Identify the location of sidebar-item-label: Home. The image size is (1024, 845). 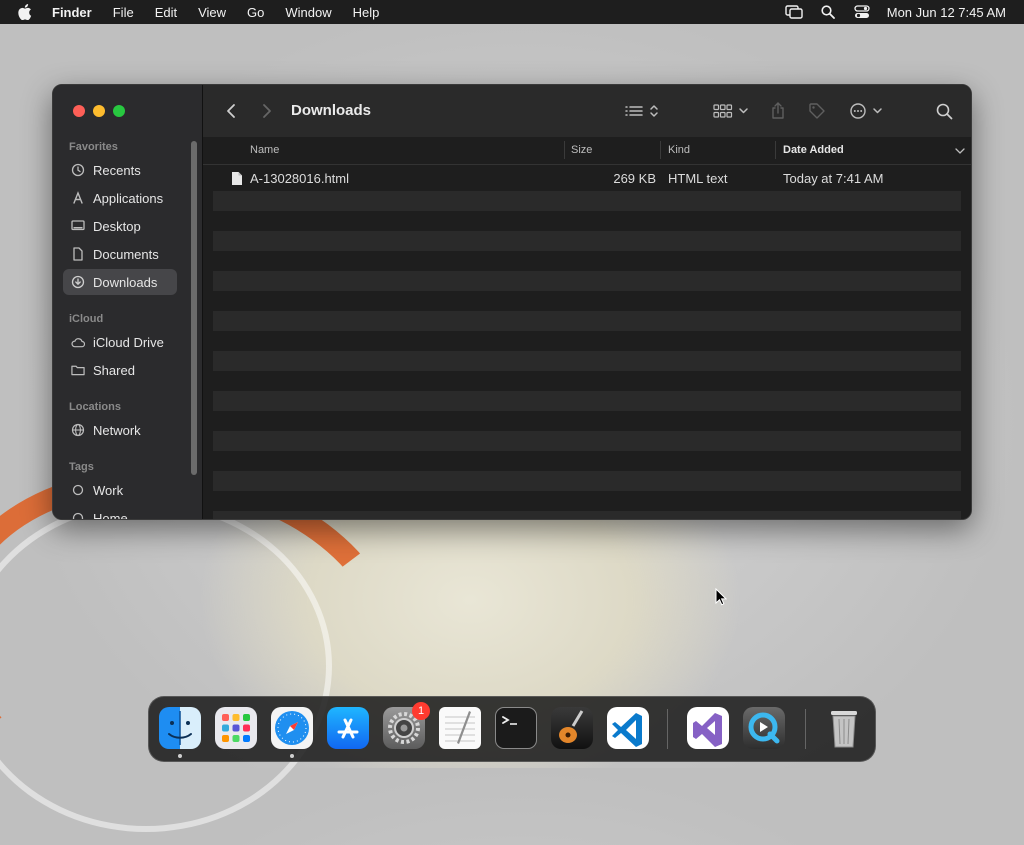
(110, 515).